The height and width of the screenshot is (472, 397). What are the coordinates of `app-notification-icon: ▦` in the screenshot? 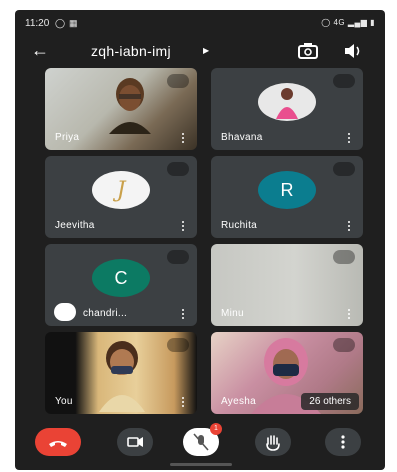 It's located at (73, 23).